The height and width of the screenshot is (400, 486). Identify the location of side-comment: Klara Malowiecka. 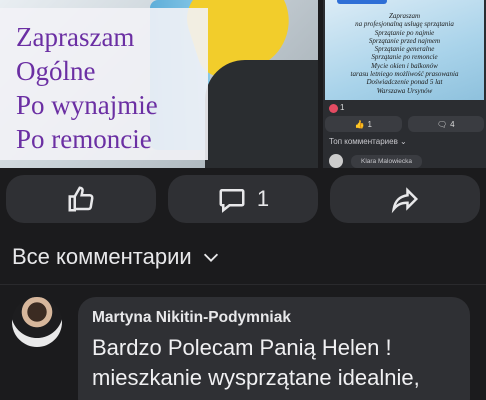
(375, 161).